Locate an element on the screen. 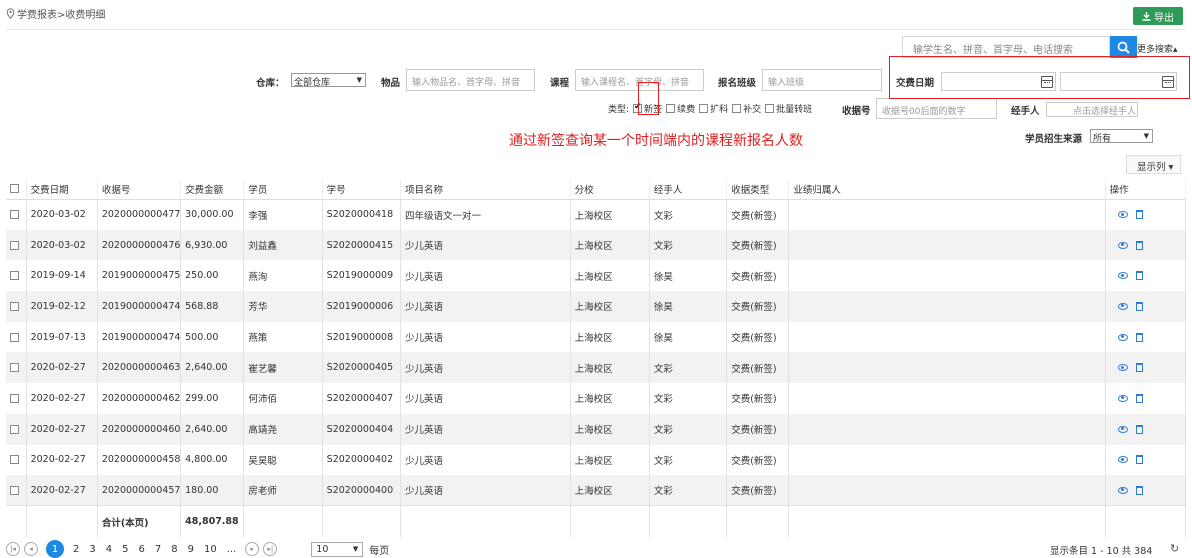 This screenshot has height=558, width=1192. search-input: 输学生名、拼音、首字母、电话搜索 is located at coordinates (1006, 47).